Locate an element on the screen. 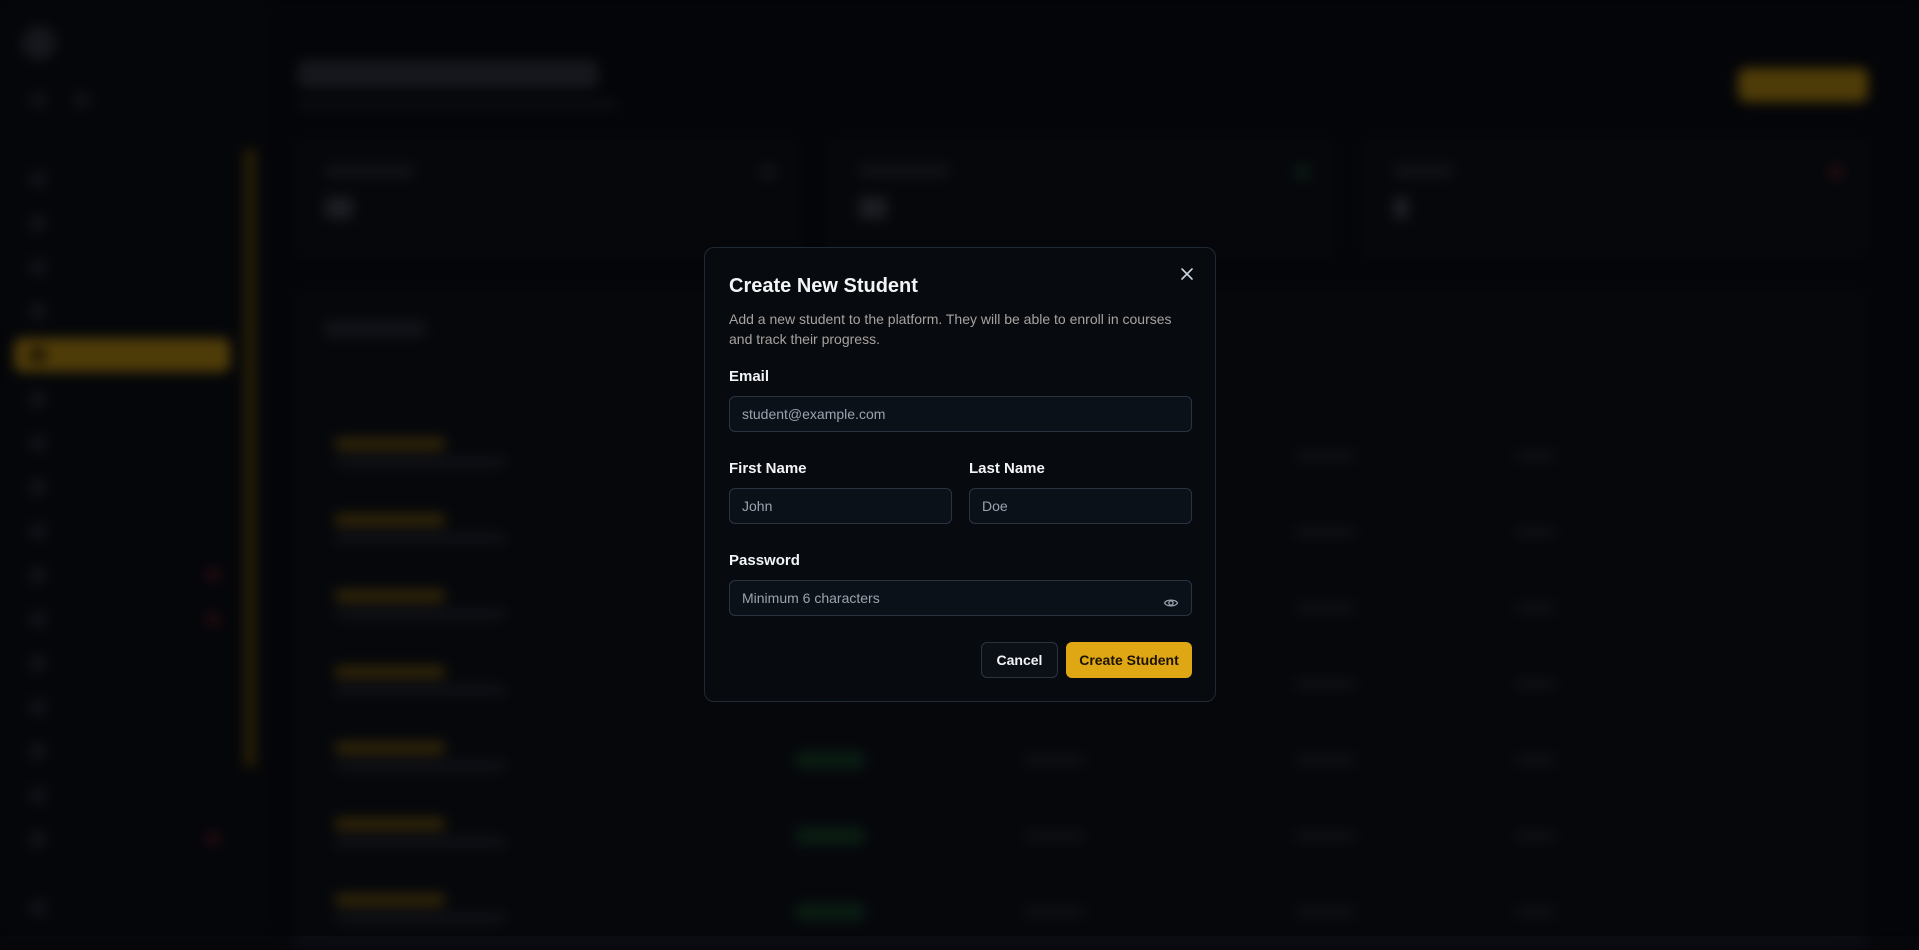 Image resolution: width=1919 pixels, height=950 pixels. close-button is located at coordinates (1187, 274).